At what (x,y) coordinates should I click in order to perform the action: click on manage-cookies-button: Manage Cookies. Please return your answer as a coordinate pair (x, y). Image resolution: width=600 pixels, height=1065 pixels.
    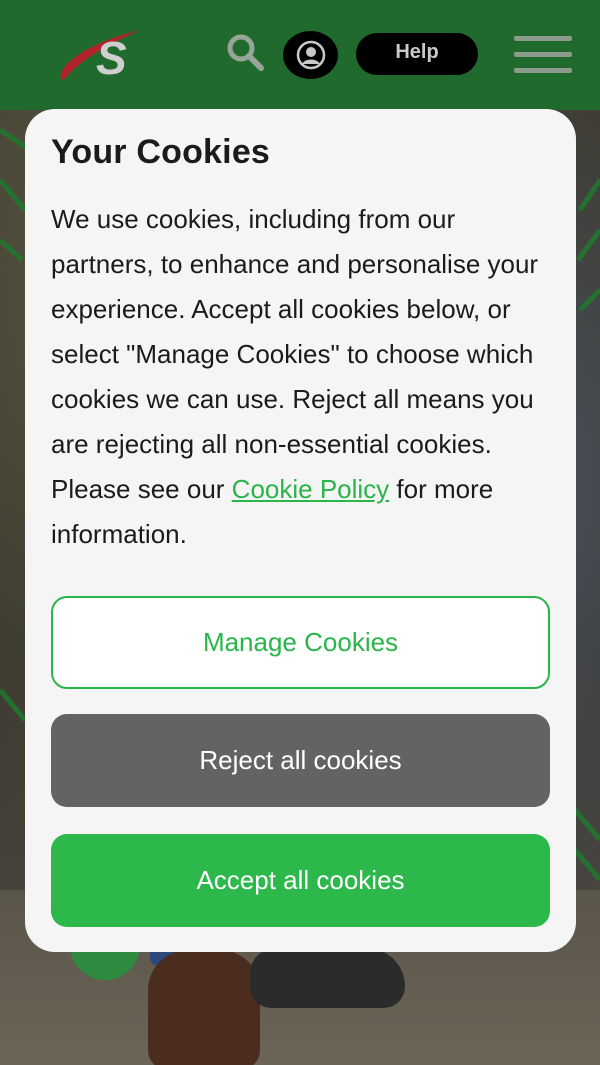
    Looking at the image, I should click on (300, 642).